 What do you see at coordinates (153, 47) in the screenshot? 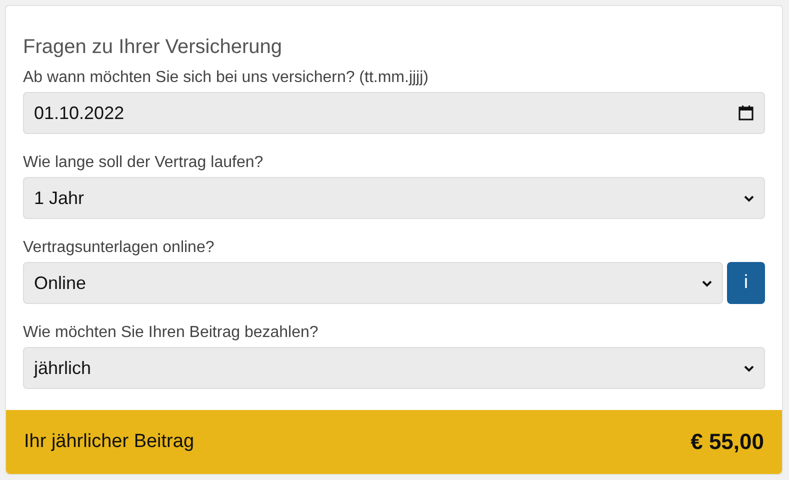
I see `form-title: Fragen zu Ihrer Versicherung` at bounding box center [153, 47].